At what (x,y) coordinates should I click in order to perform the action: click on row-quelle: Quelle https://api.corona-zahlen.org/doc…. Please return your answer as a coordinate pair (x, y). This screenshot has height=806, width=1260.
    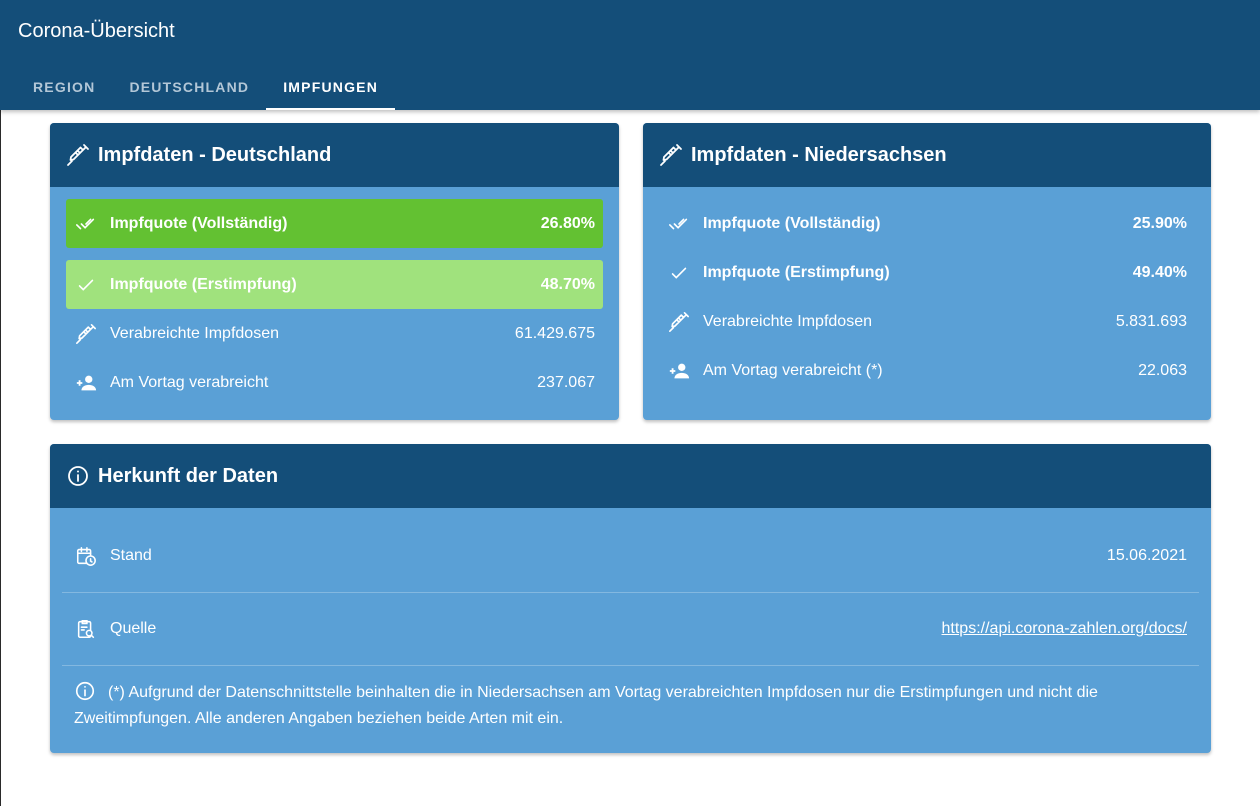
    Looking at the image, I should click on (630, 629).